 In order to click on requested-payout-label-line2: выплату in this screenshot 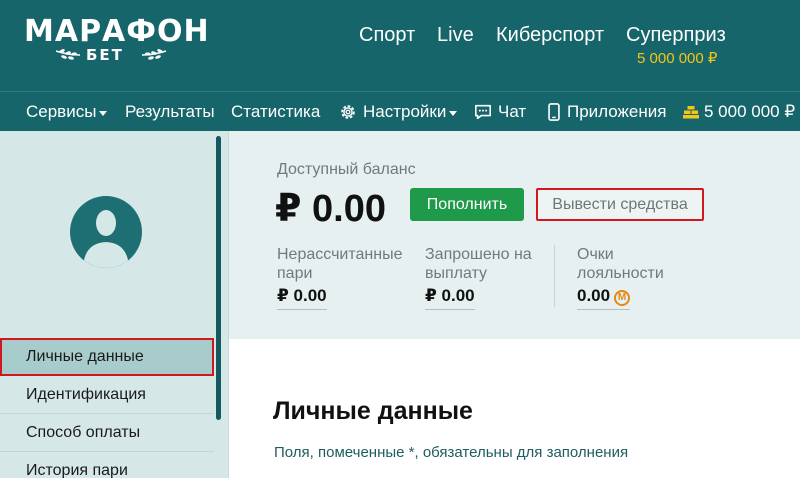, I will do `click(456, 273)`.